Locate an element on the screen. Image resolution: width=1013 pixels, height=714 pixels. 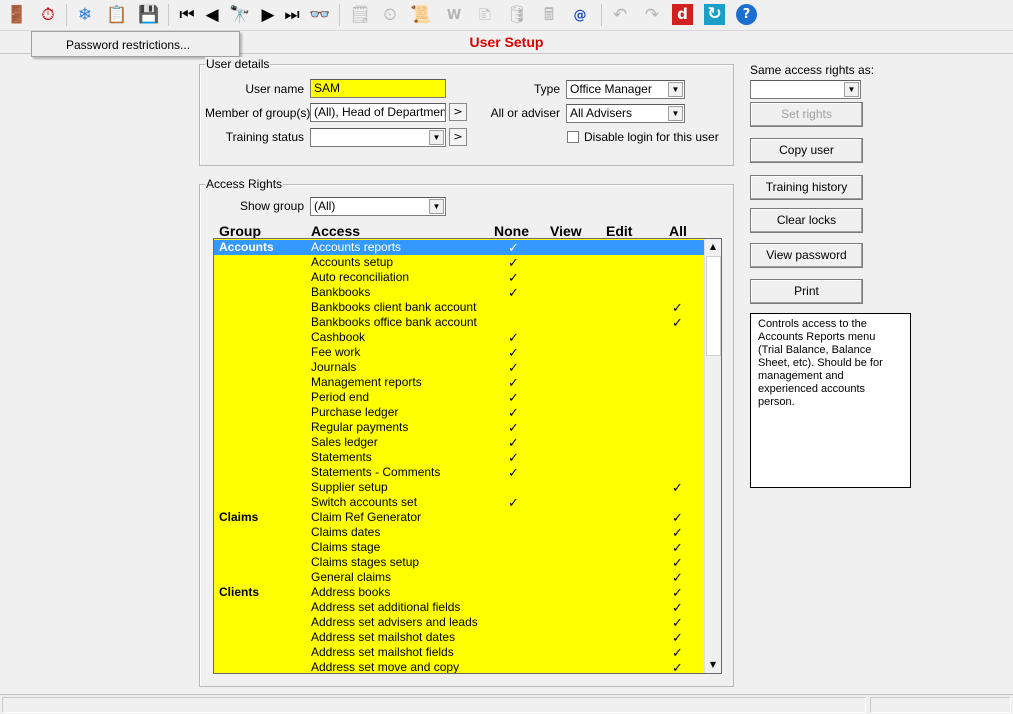
snowflake-icon: ❄ is located at coordinates (85, 15).